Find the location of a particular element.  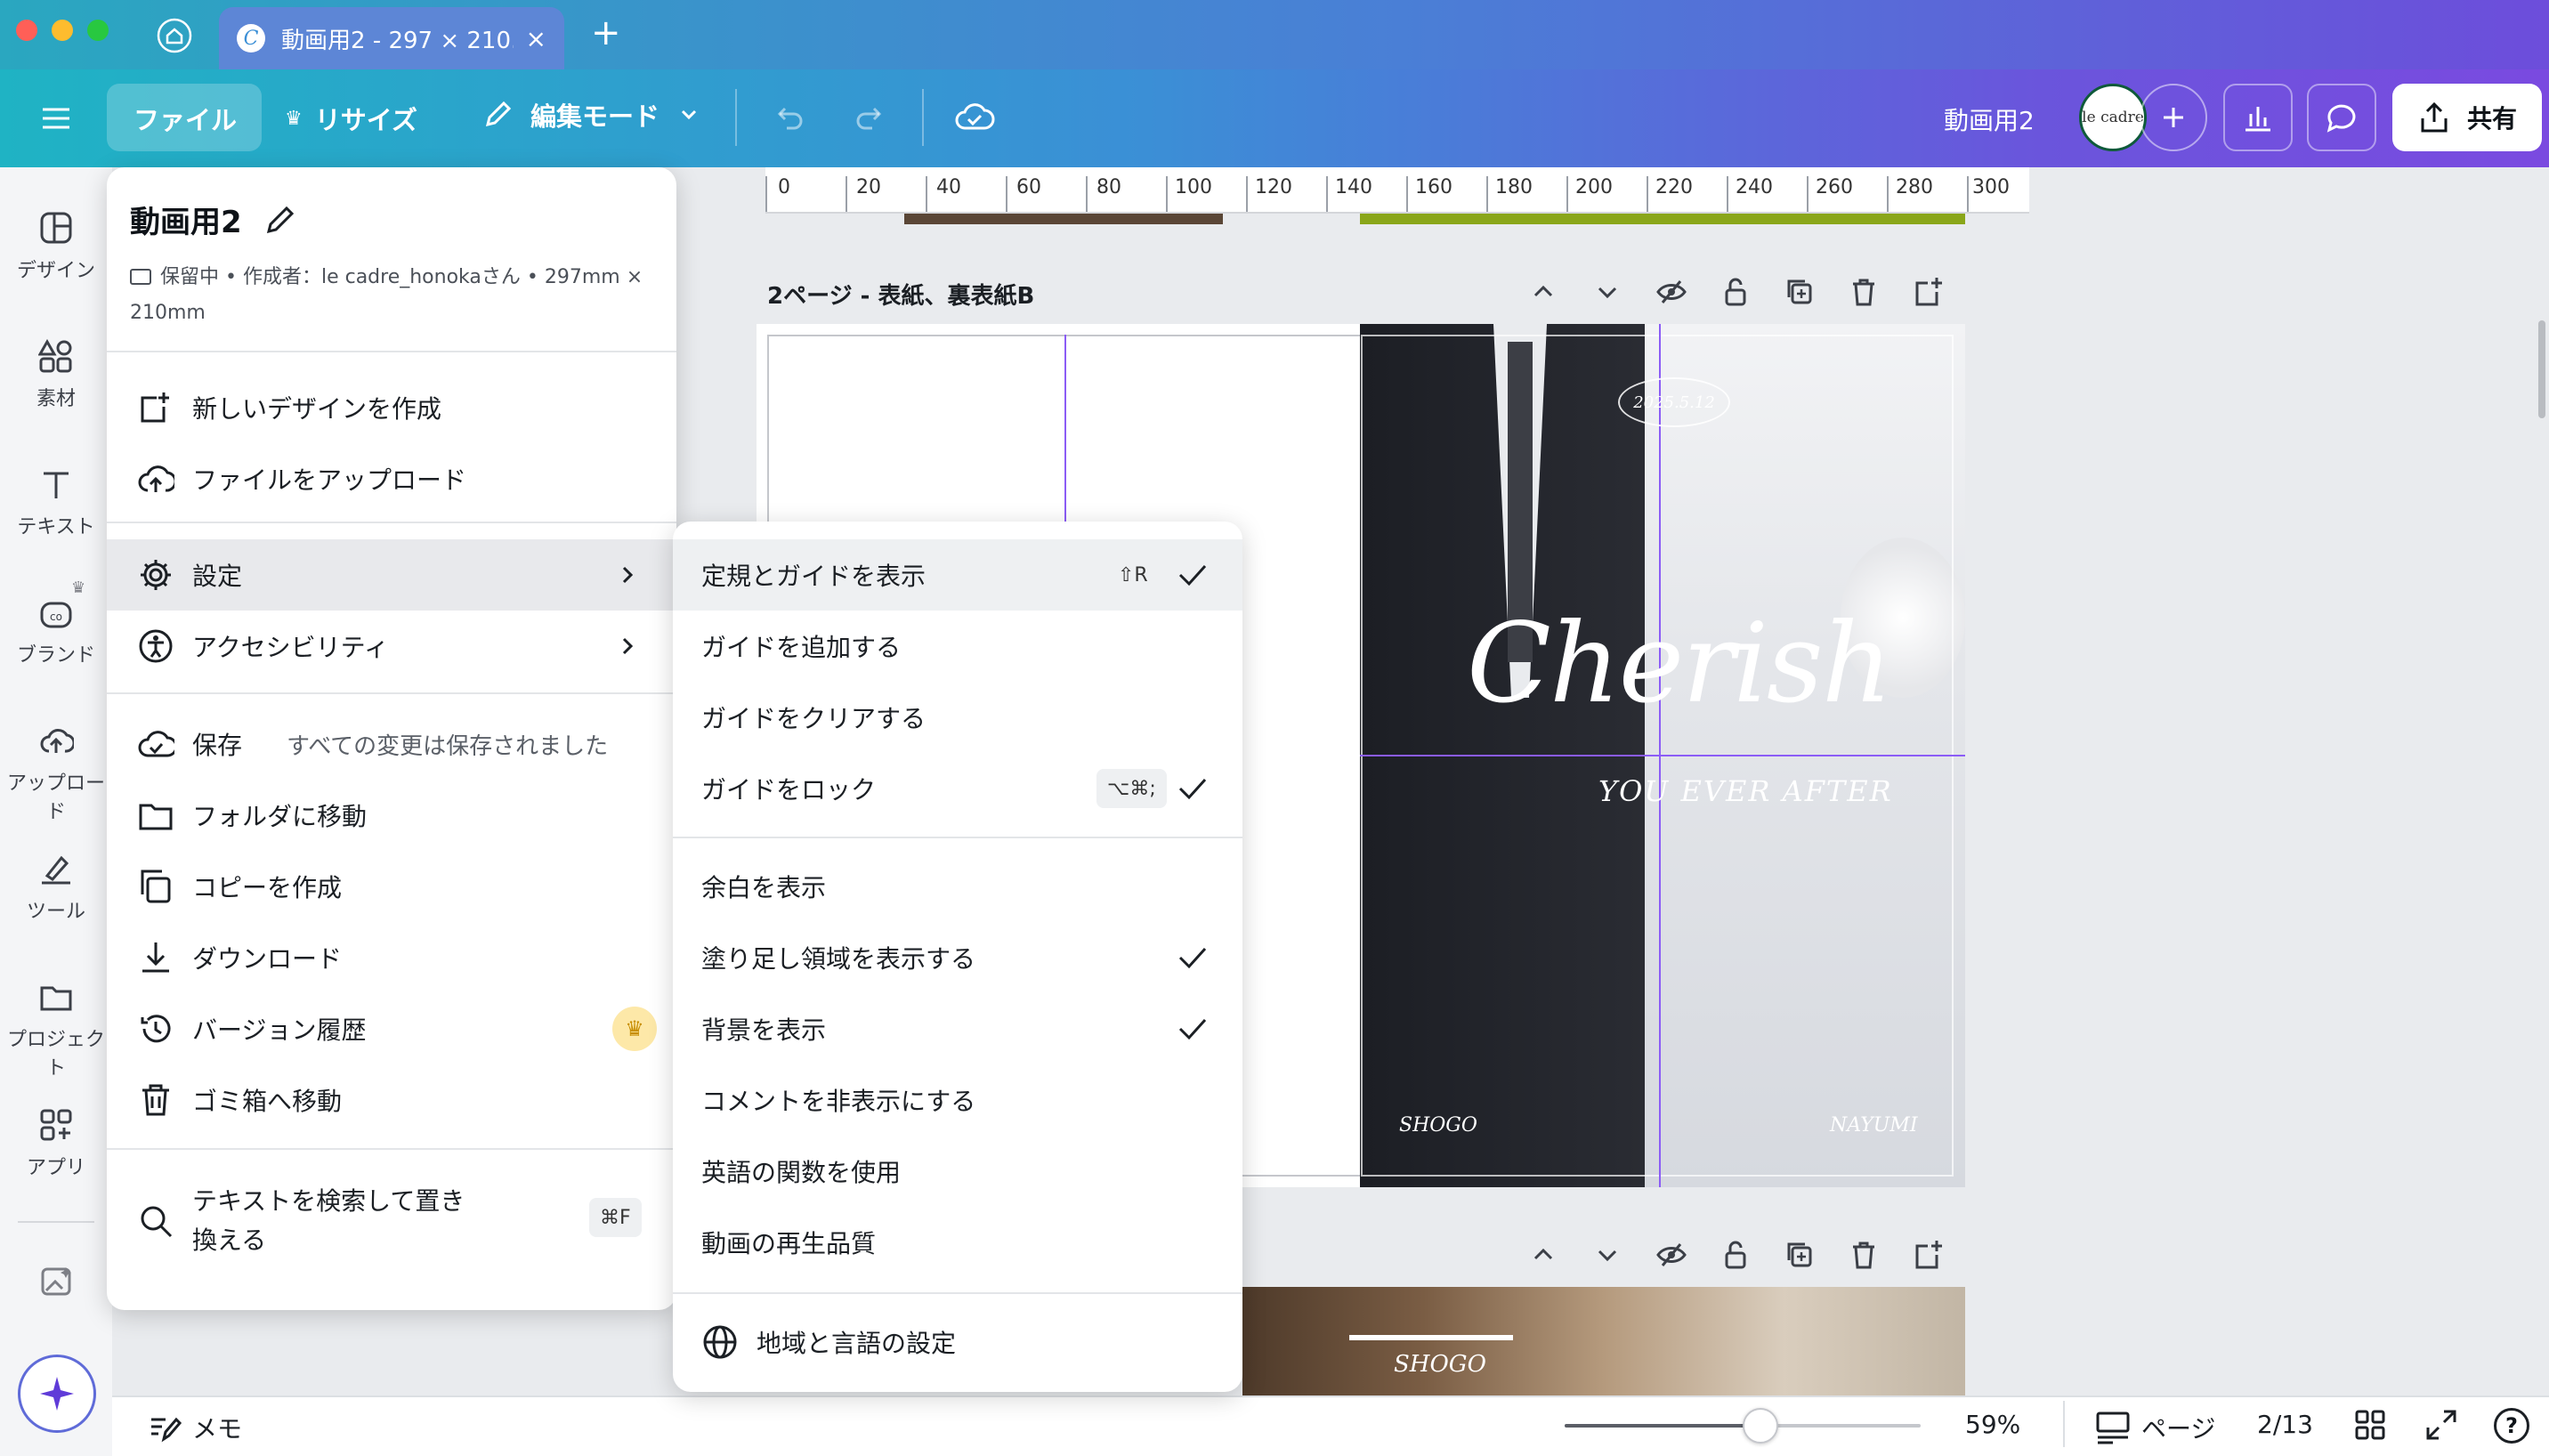

region-language-item: 地域と言語の設定 is located at coordinates (958, 1342).